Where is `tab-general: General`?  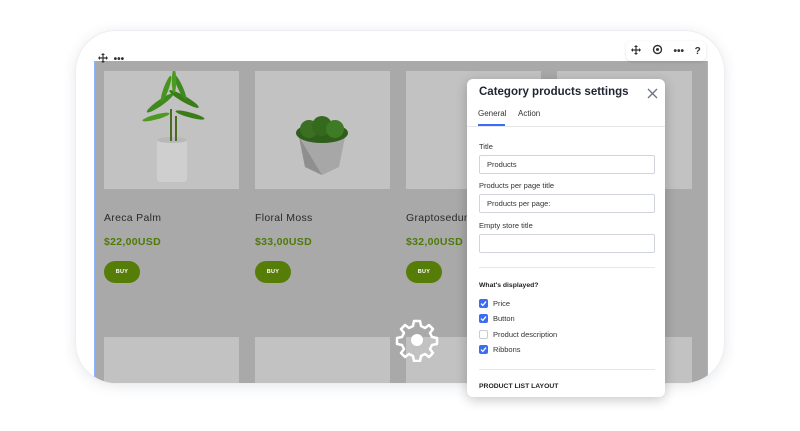
tab-general: General is located at coordinates (492, 113).